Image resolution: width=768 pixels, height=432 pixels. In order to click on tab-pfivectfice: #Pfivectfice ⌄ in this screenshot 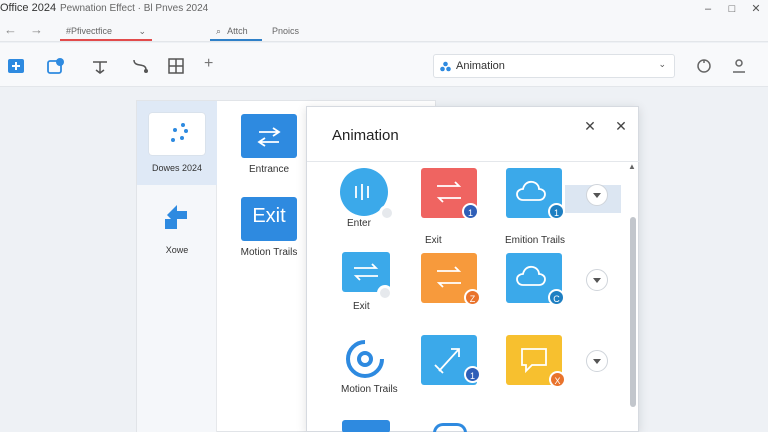, I will do `click(106, 31)`.